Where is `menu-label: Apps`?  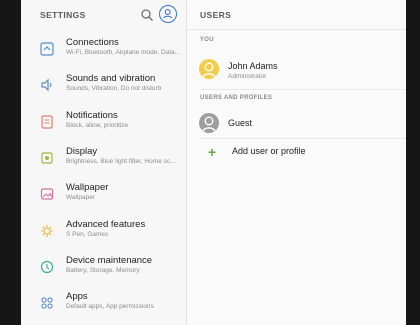
menu-label: Apps is located at coordinates (77, 296).